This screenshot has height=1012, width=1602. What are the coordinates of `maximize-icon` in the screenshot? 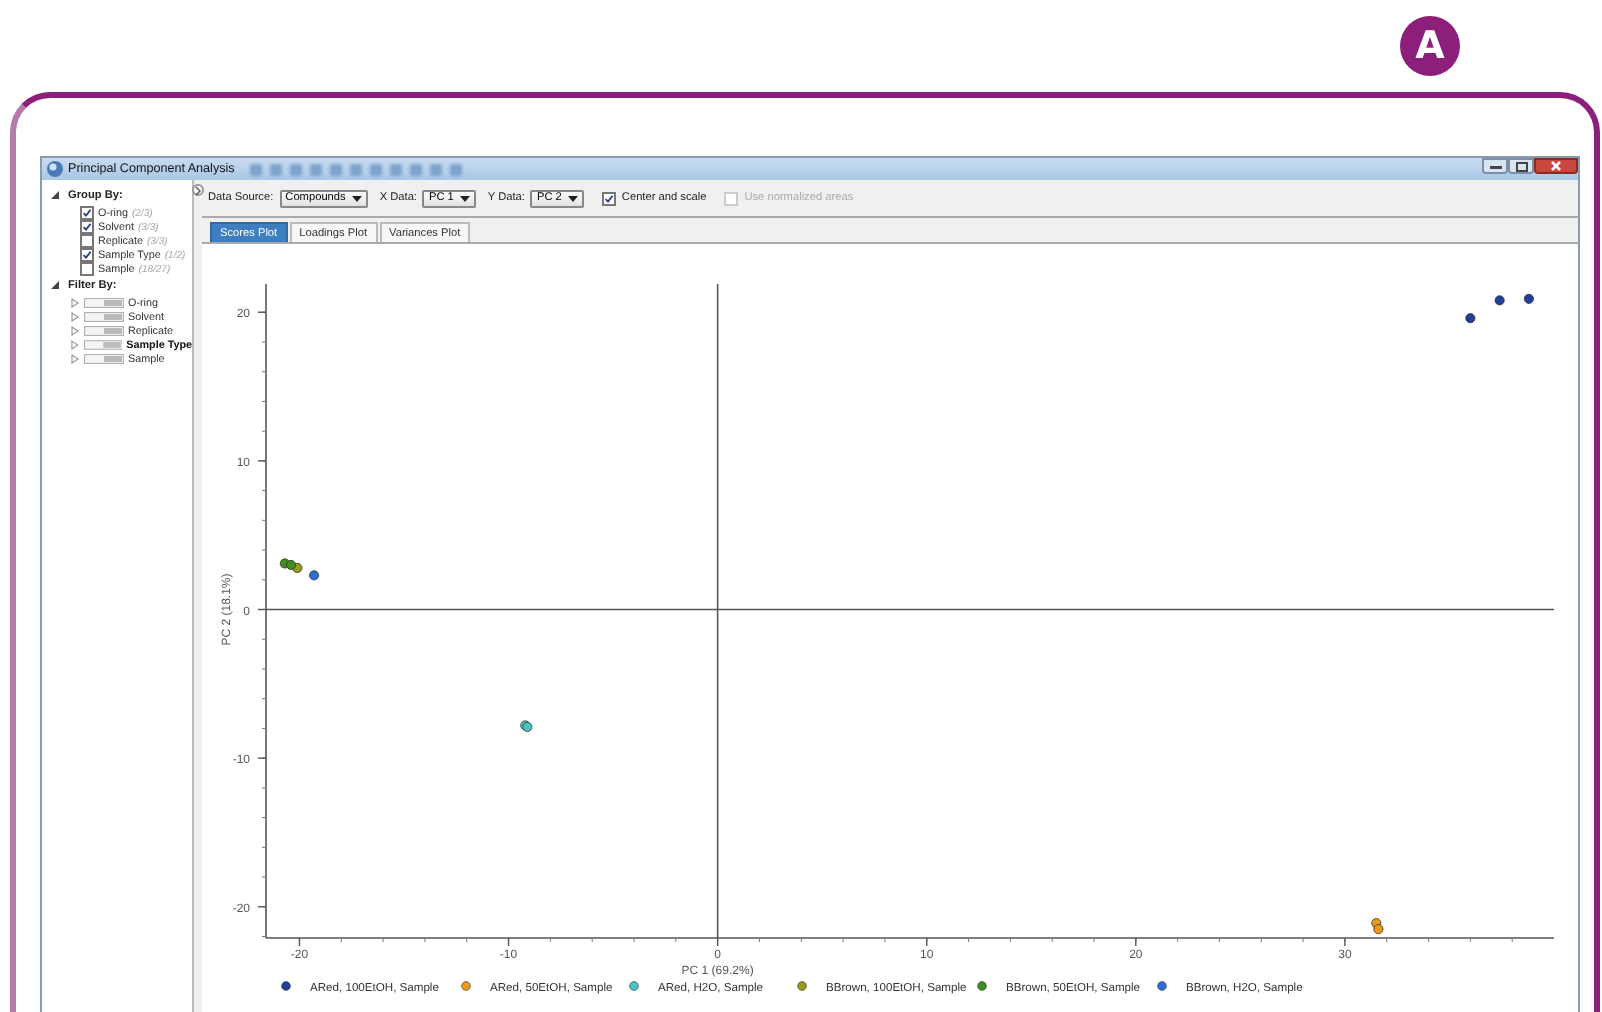 It's located at (1521, 166).